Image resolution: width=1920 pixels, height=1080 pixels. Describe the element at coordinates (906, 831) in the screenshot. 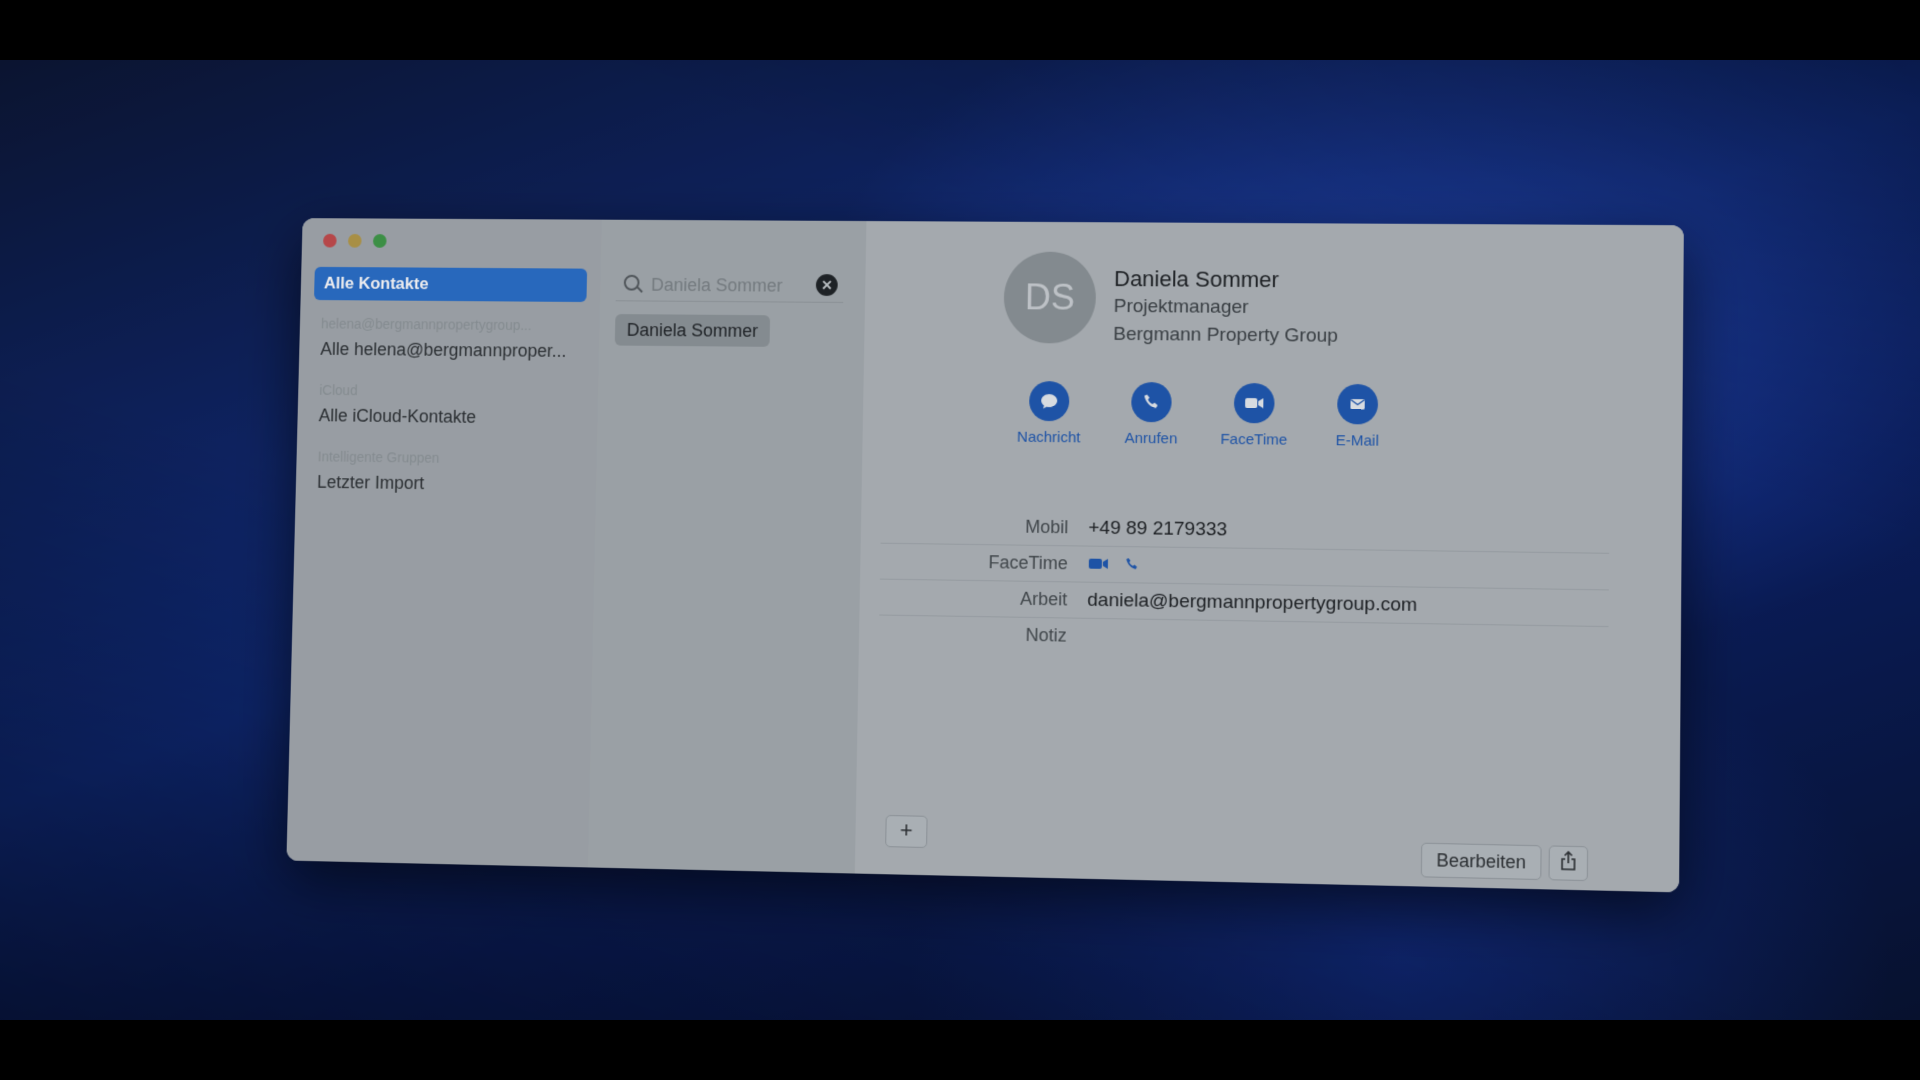

I see `add-contact-button: +` at that location.